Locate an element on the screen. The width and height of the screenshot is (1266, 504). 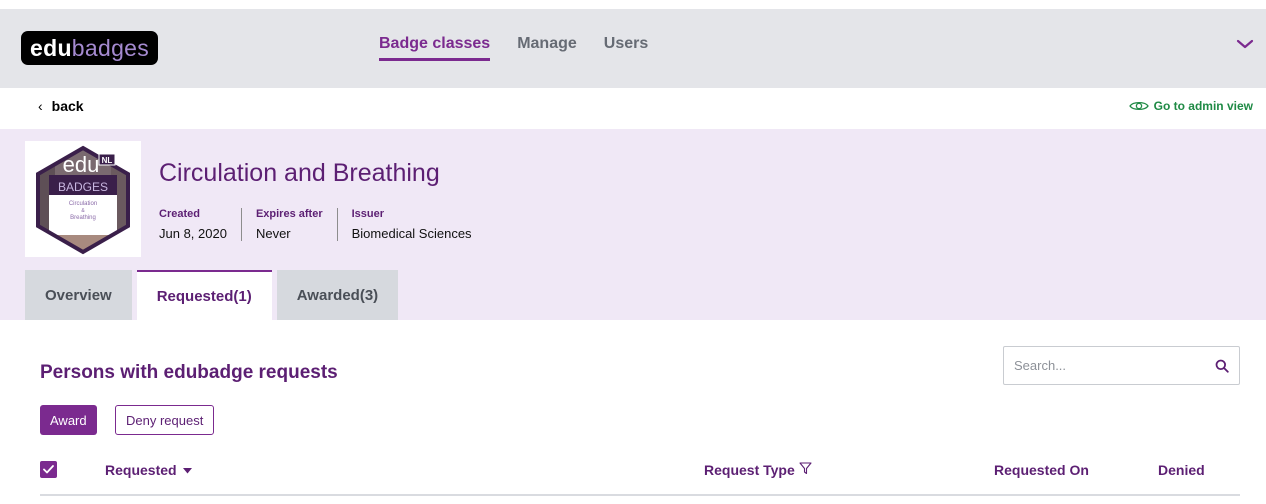
filter-icon is located at coordinates (805, 468).